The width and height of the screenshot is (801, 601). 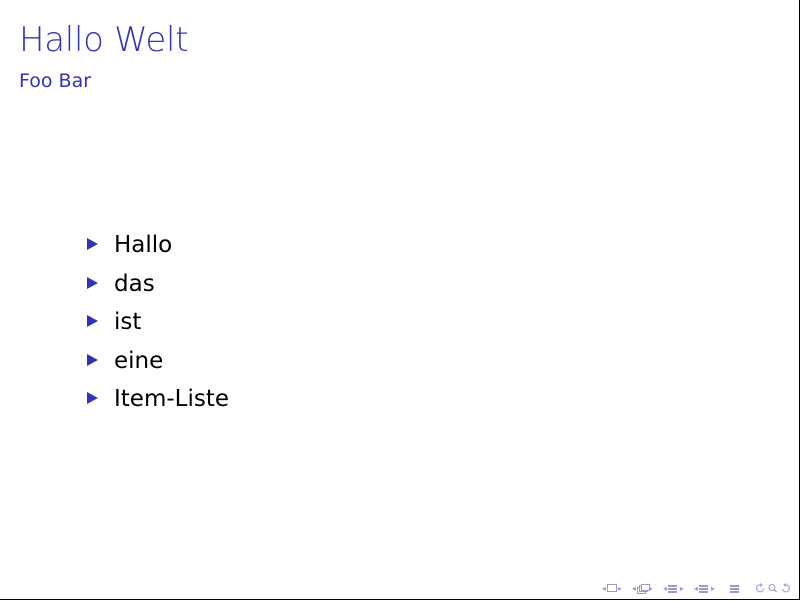 What do you see at coordinates (682, 588) in the screenshot?
I see `section-next-icon: ▸` at bounding box center [682, 588].